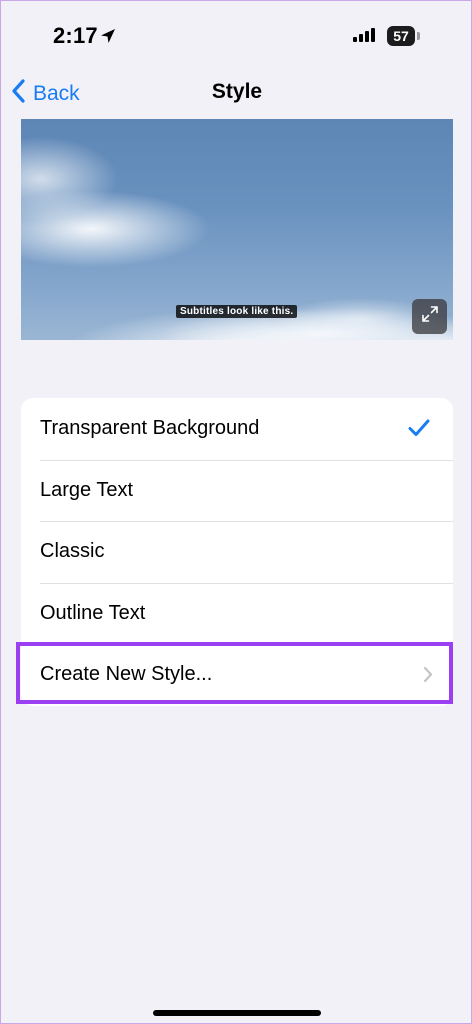 The width and height of the screenshot is (472, 1024). I want to click on status-time: 2:17, so click(75, 35).